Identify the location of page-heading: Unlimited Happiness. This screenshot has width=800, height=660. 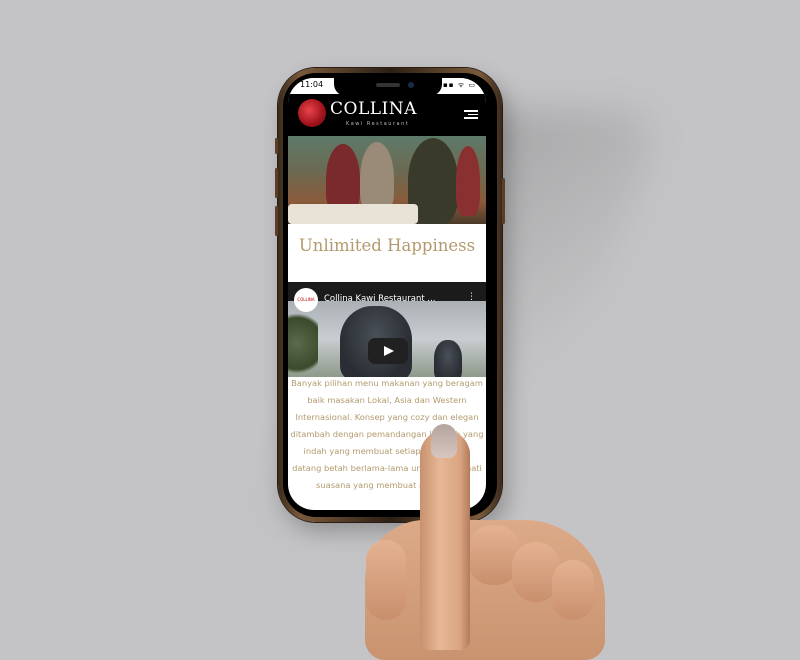
(387, 245).